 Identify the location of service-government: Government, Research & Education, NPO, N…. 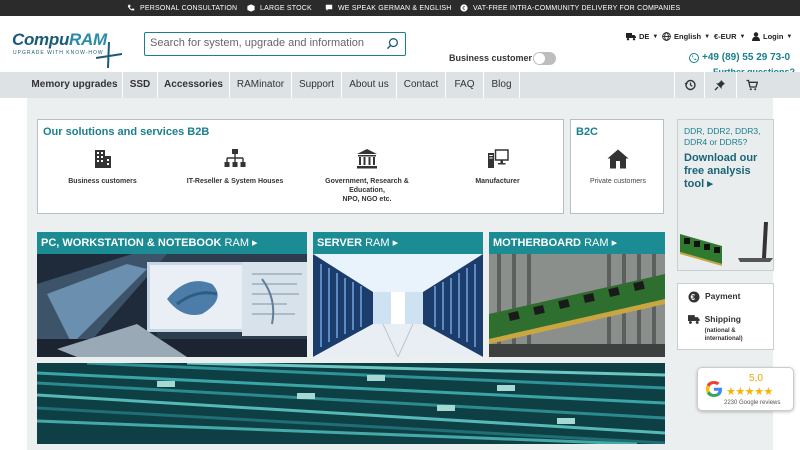
(367, 176).